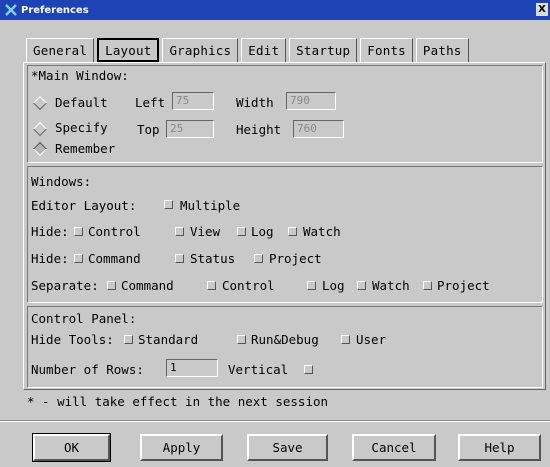  I want to click on hide-view-label: View, so click(205, 231).